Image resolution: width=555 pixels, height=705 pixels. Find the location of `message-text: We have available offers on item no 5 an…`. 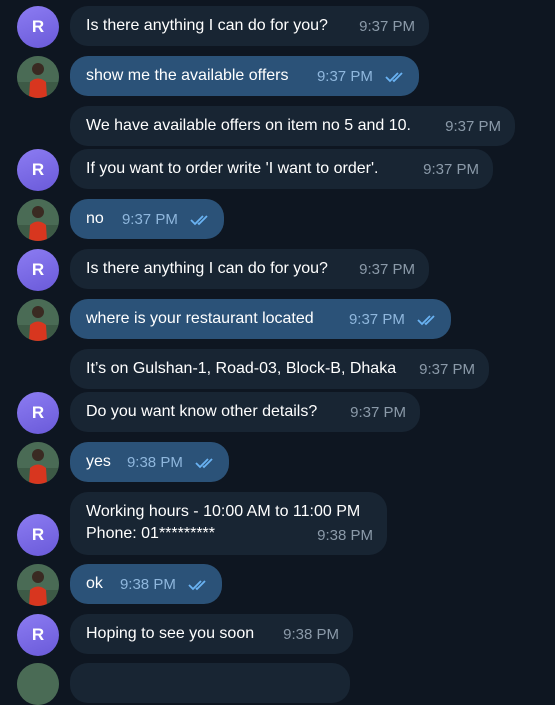

message-text: We have available offers on item no 5 an… is located at coordinates (248, 125).